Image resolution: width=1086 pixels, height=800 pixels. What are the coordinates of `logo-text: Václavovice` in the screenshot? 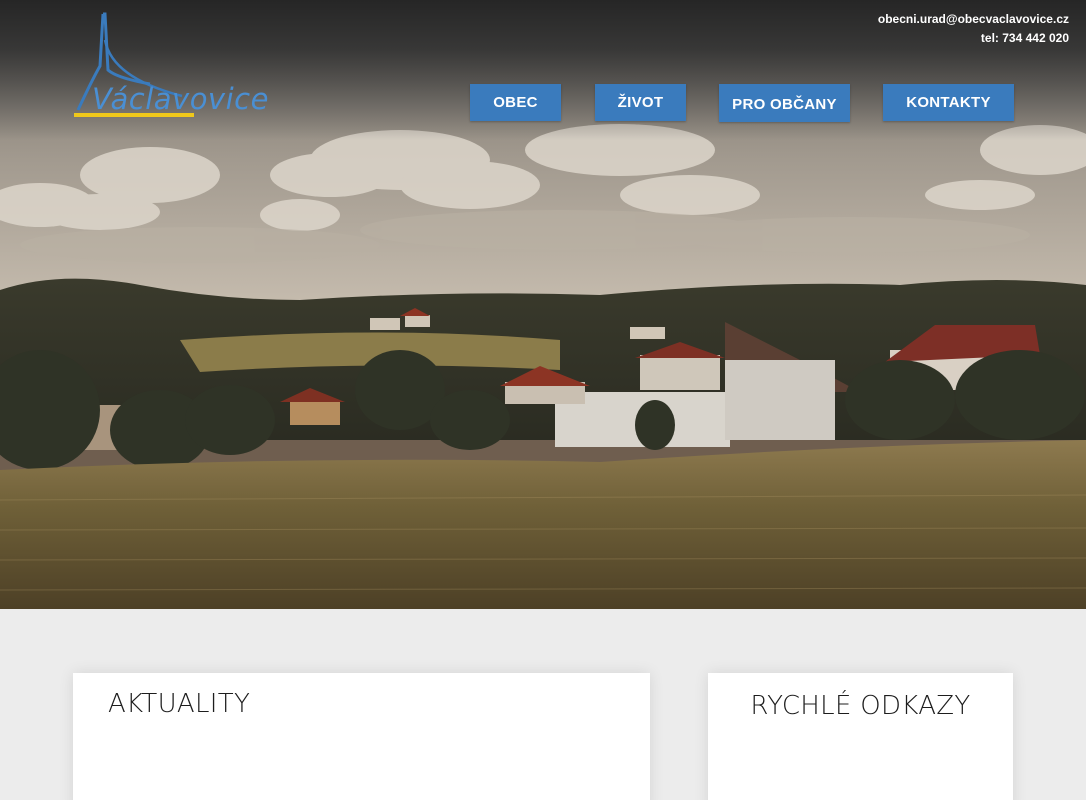 It's located at (180, 99).